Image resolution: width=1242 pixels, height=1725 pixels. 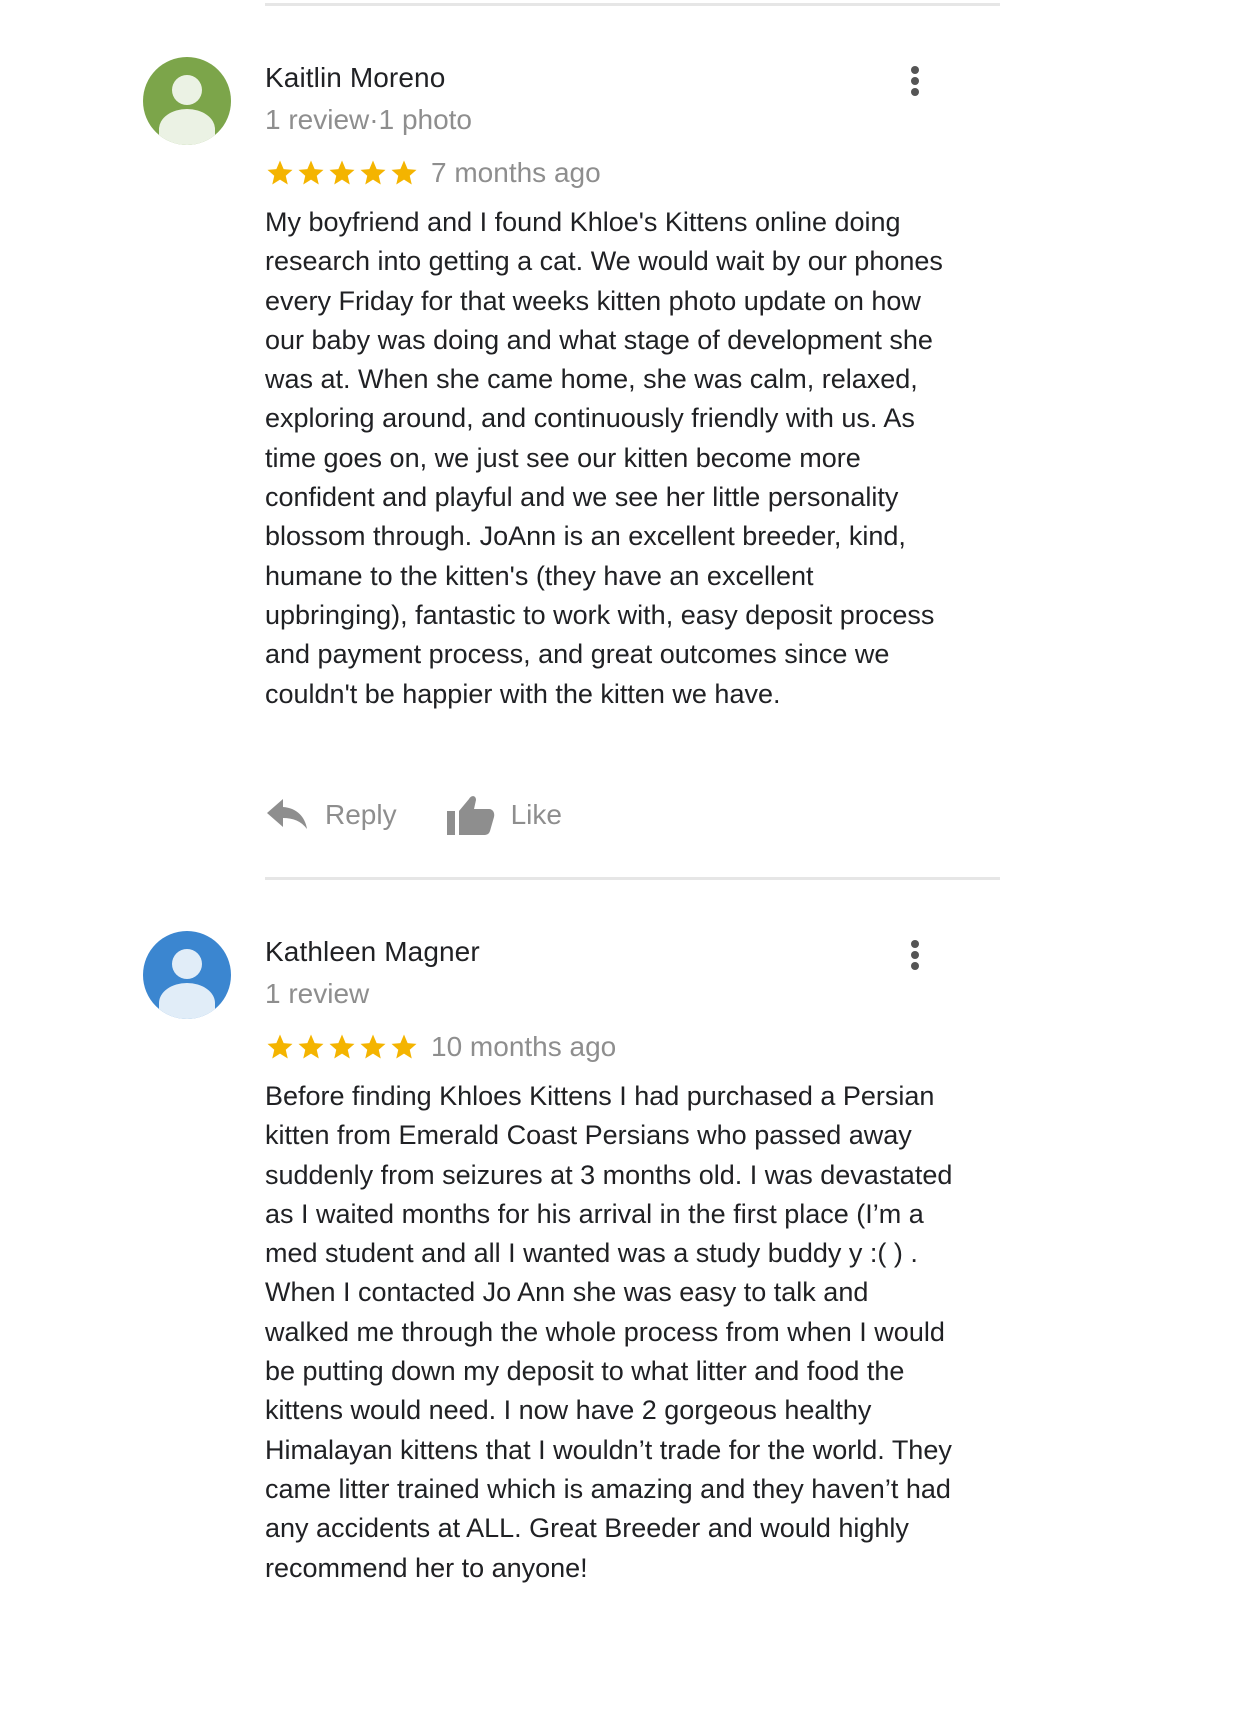 What do you see at coordinates (632, 878) in the screenshot?
I see `review-divider` at bounding box center [632, 878].